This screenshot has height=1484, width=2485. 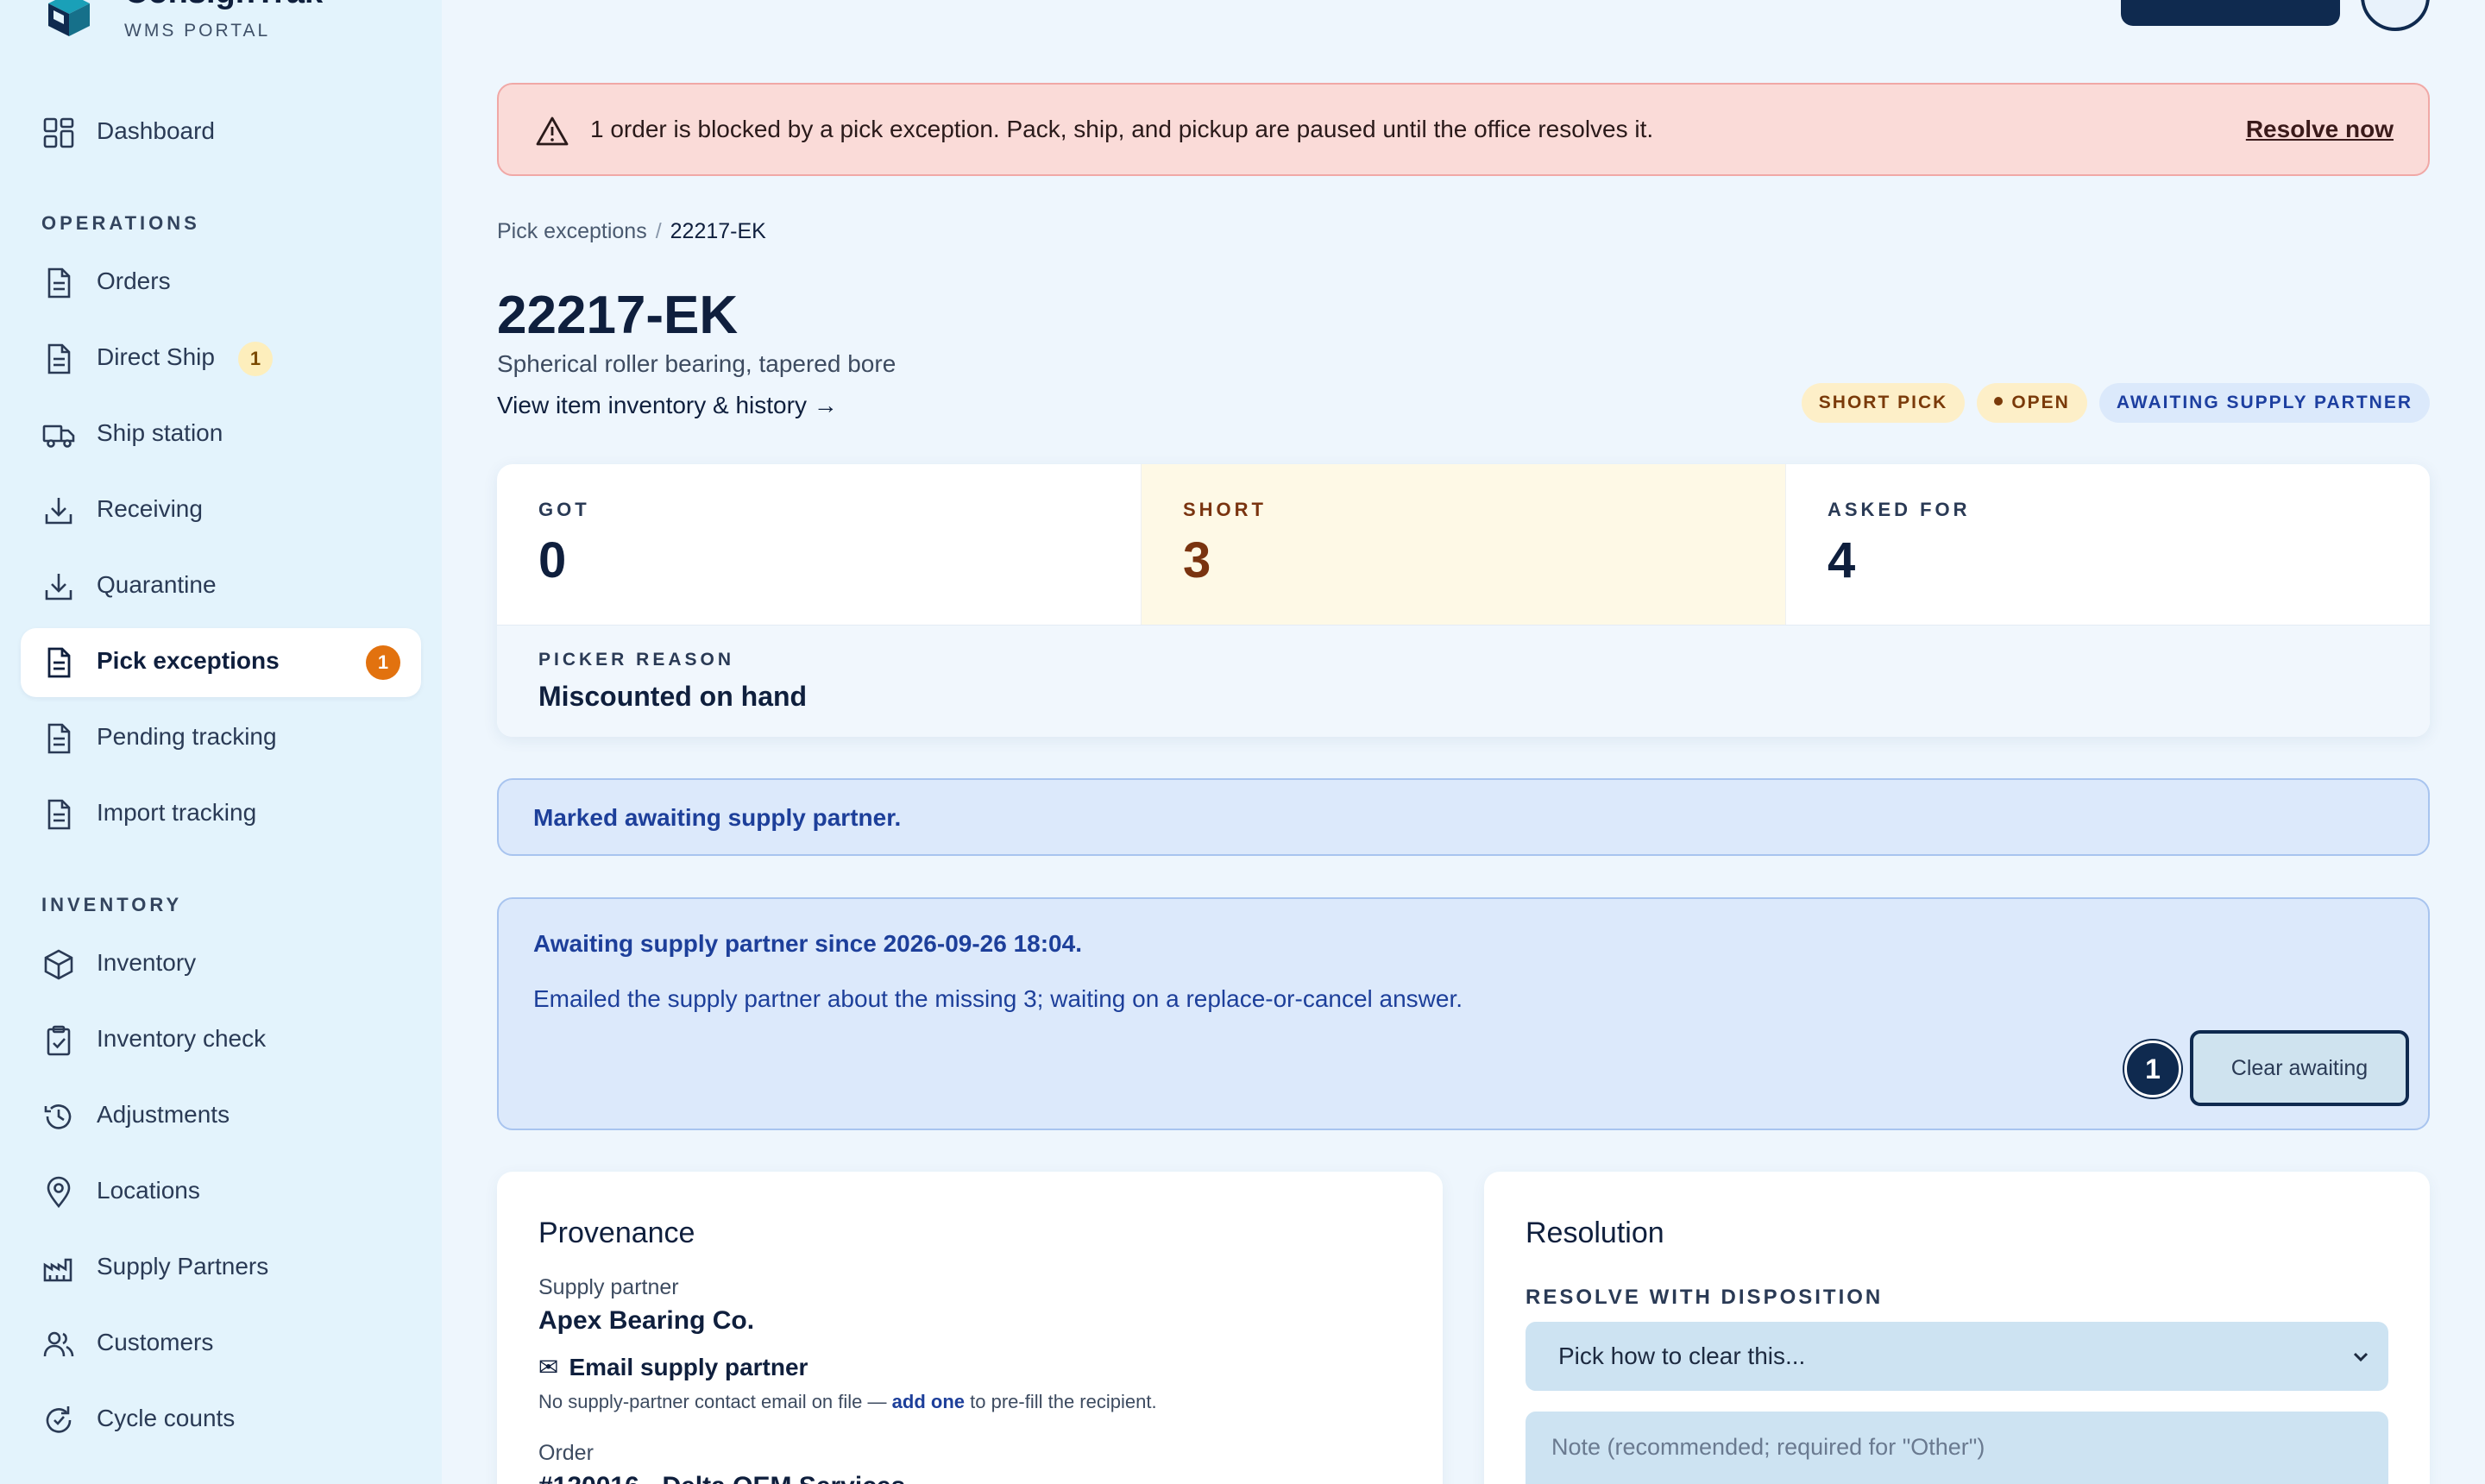 What do you see at coordinates (147, 962) in the screenshot?
I see `sidebar-item-label: Inventory` at bounding box center [147, 962].